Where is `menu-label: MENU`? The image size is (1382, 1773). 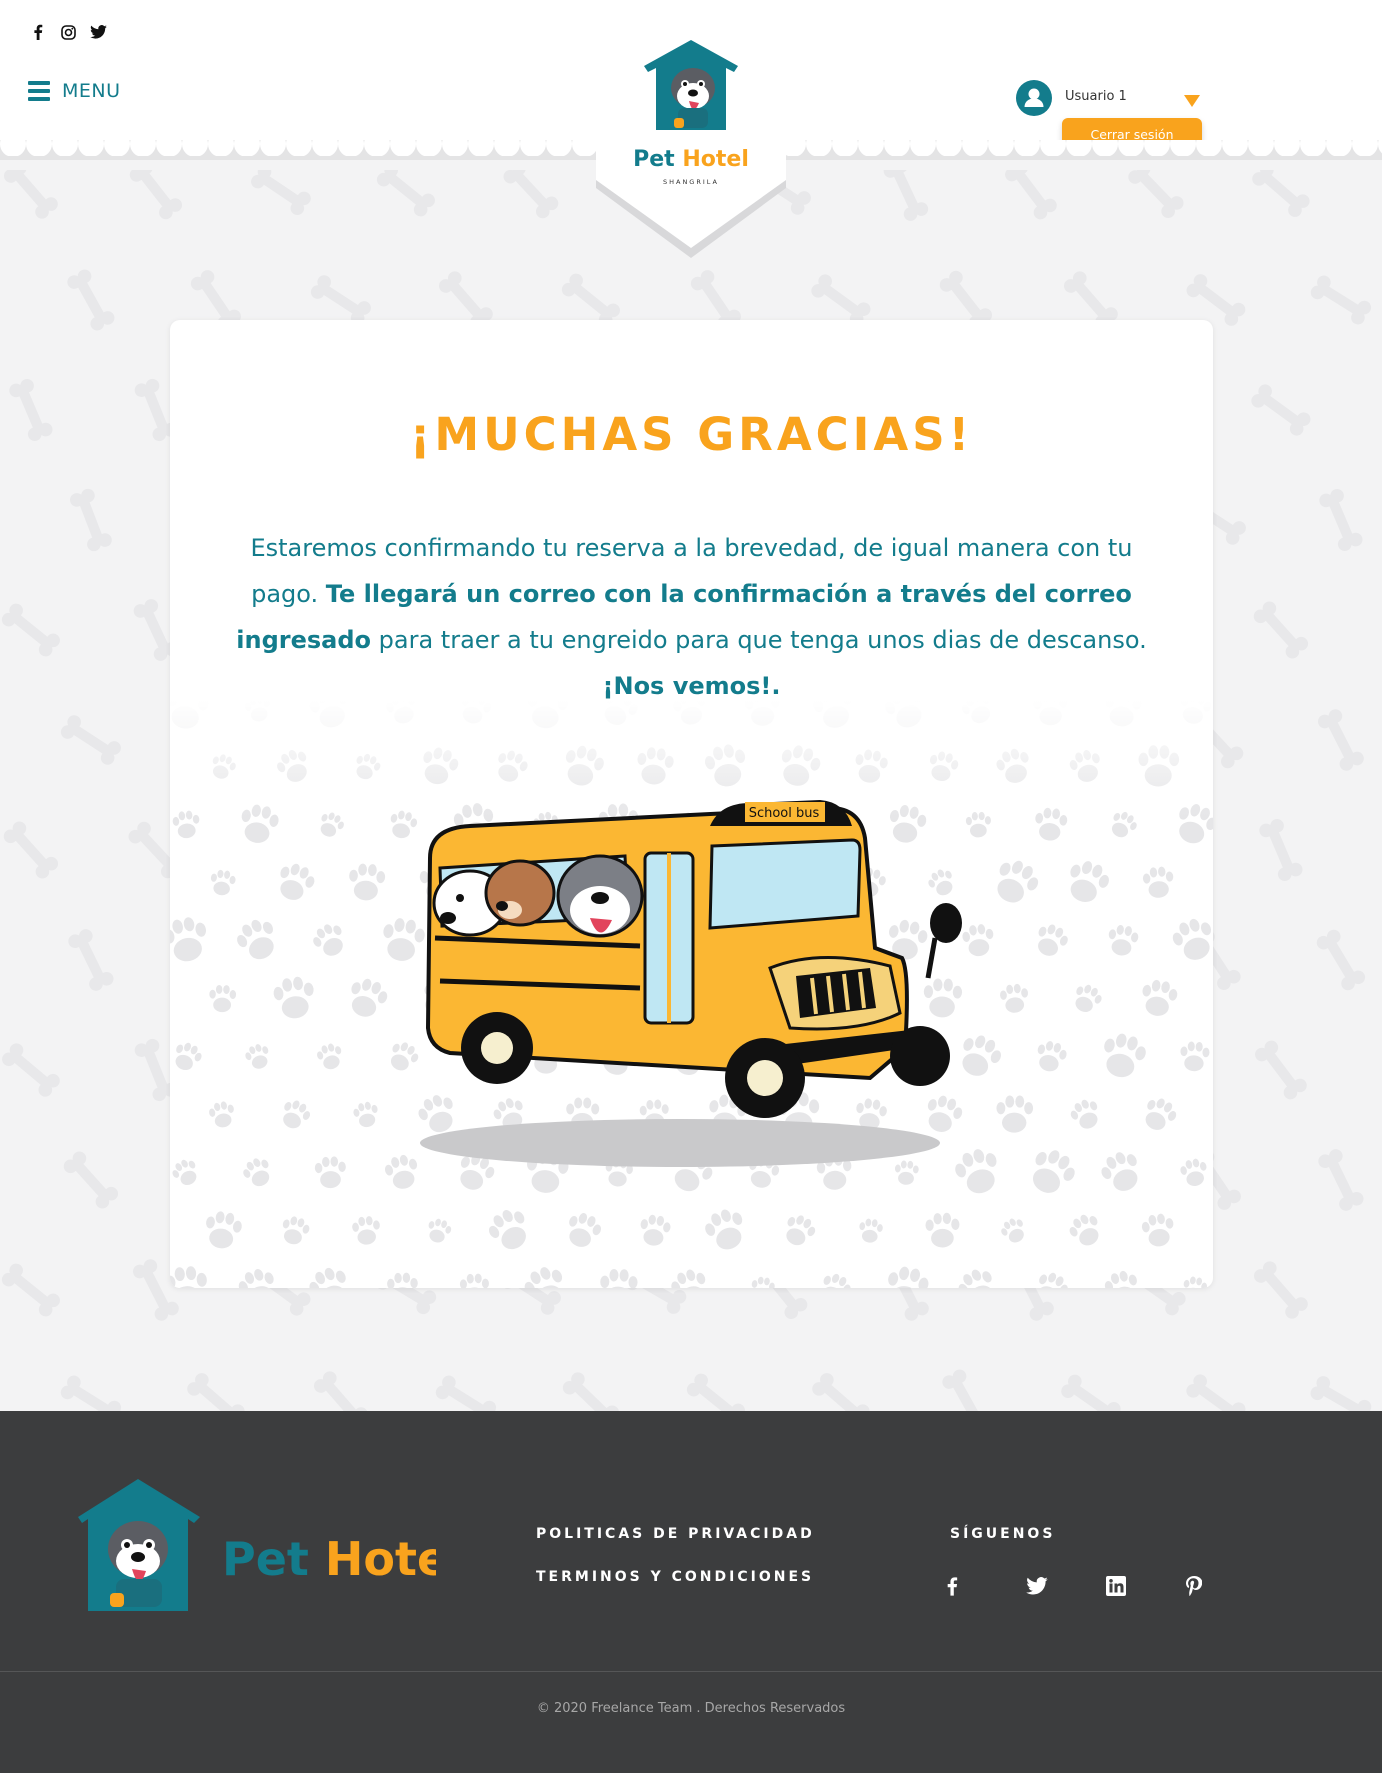
menu-label: MENU is located at coordinates (91, 91).